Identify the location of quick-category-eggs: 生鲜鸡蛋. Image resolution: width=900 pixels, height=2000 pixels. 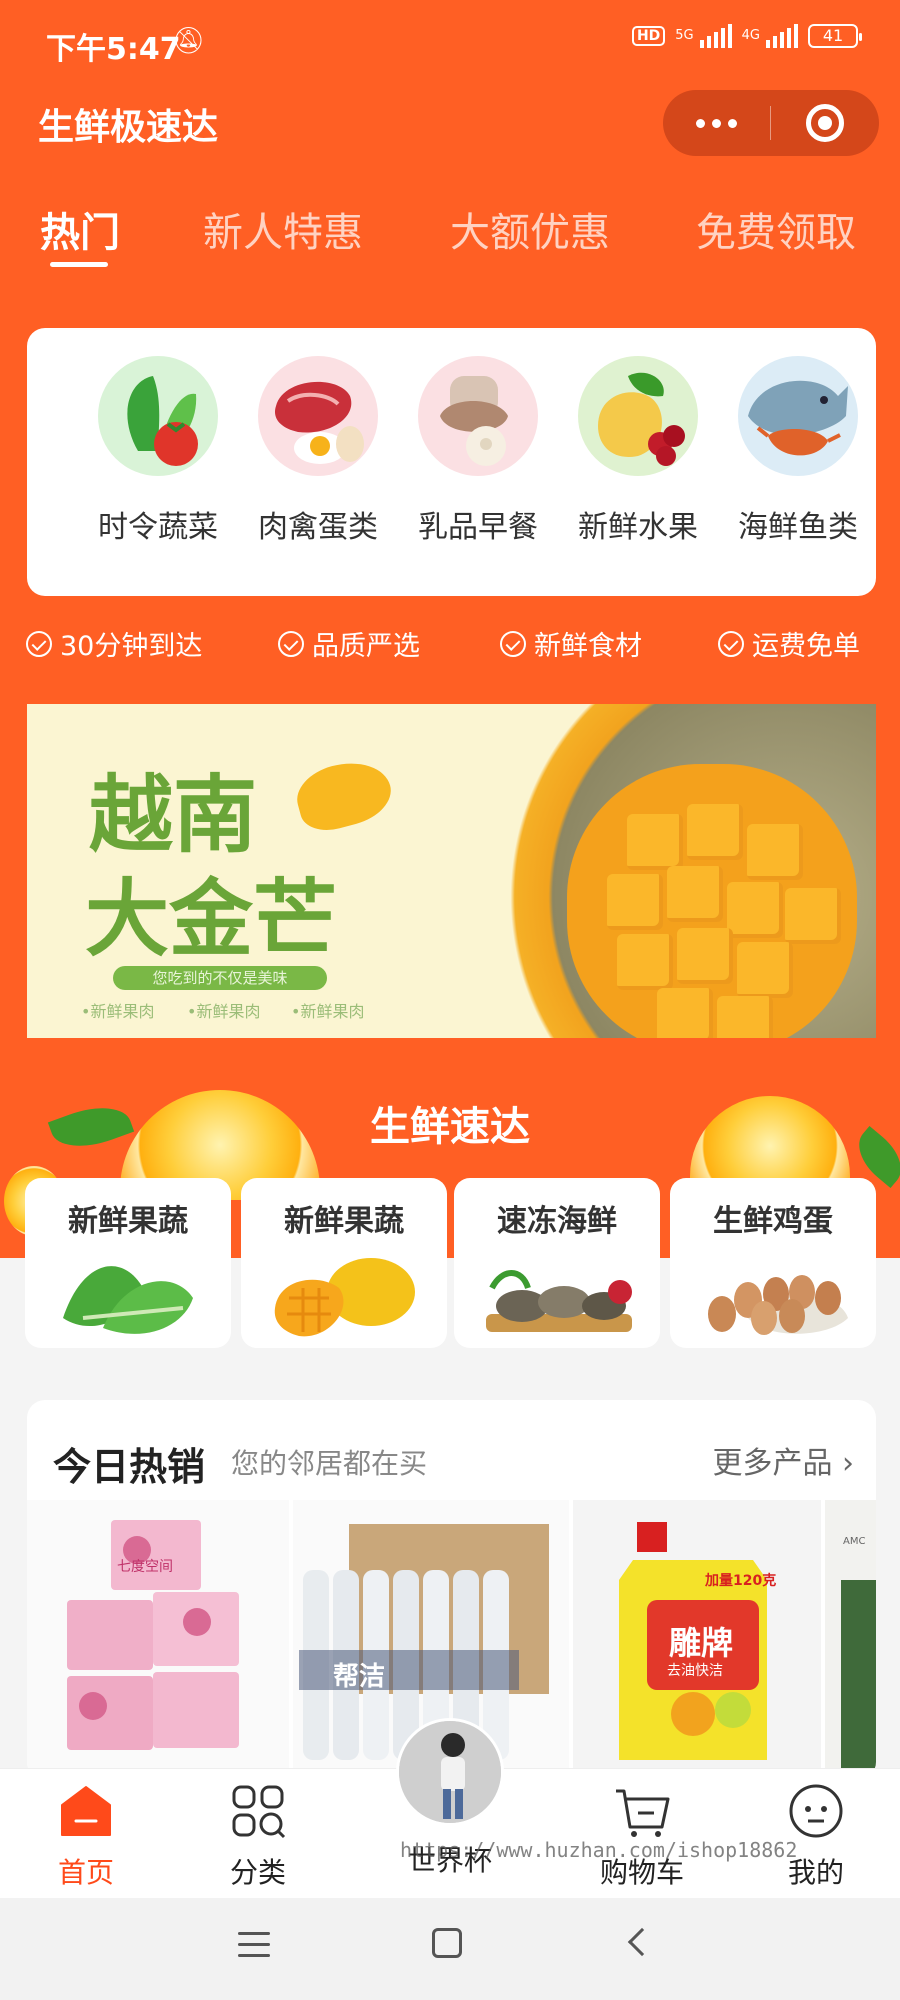
(773, 1263).